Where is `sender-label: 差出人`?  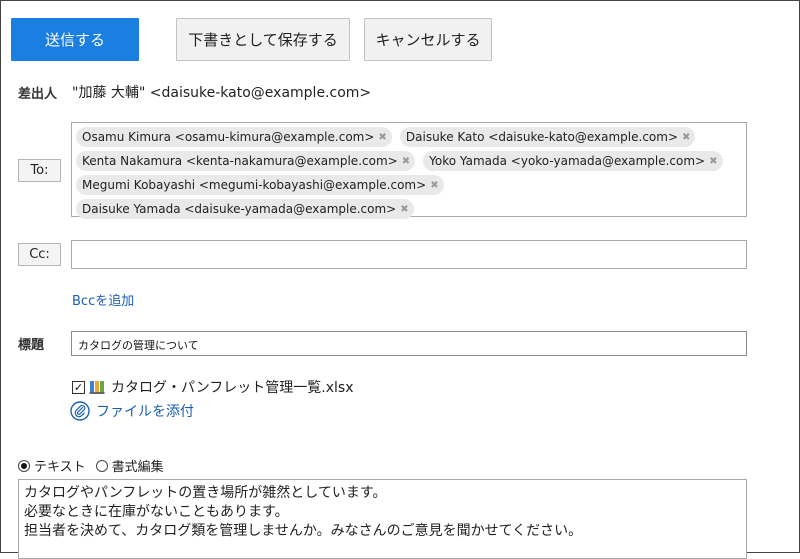 sender-label: 差出人 is located at coordinates (38, 94).